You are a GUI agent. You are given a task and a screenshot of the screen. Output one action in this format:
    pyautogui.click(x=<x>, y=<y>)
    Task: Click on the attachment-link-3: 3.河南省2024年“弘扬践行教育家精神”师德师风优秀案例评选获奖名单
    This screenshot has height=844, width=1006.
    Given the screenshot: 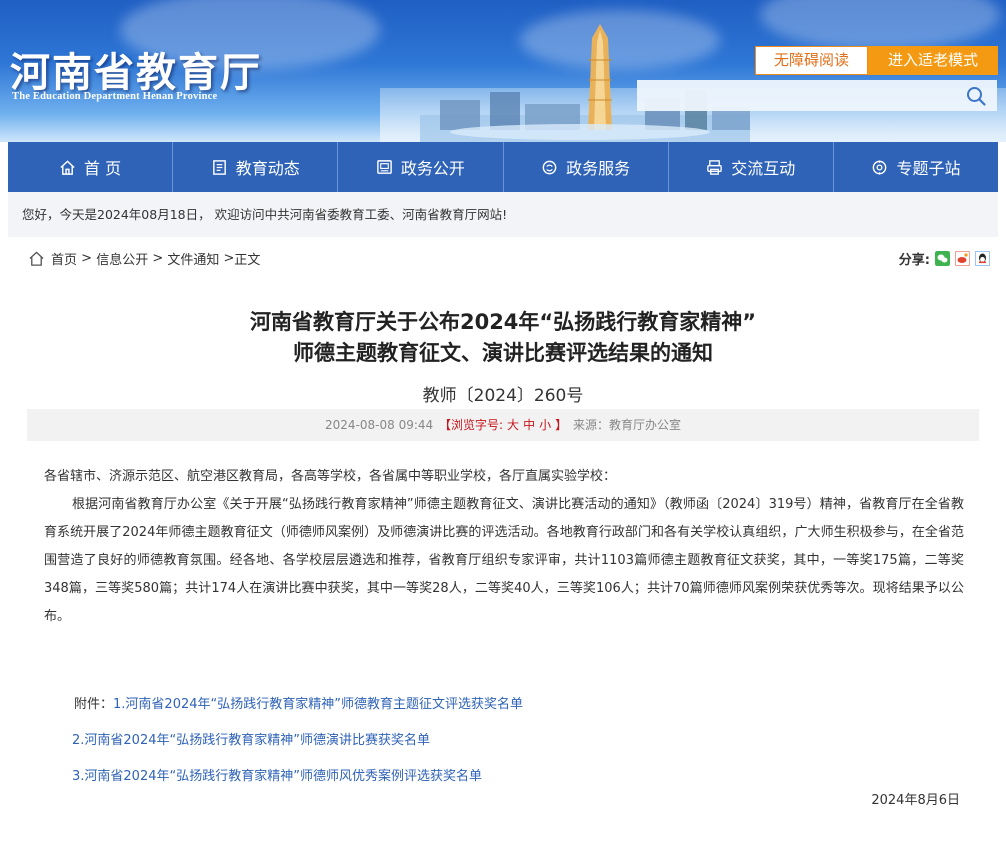 What is the action you would take?
    pyautogui.click(x=277, y=776)
    